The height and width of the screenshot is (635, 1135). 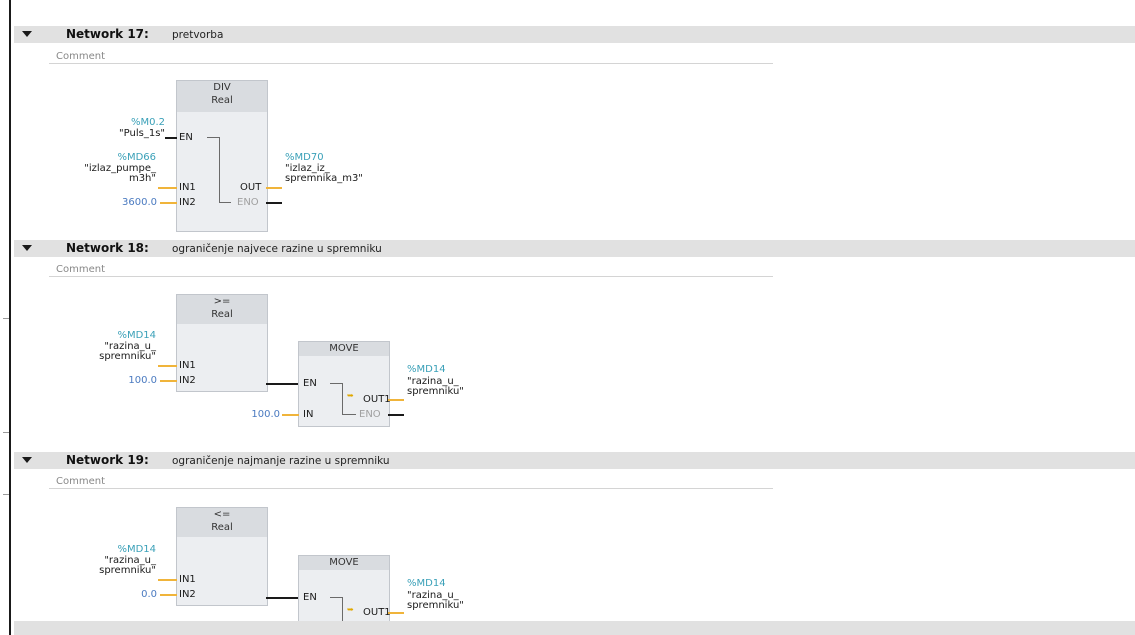 What do you see at coordinates (324, 178) in the screenshot?
I see `out-operand-symbol-line2: spremnika_m3"` at bounding box center [324, 178].